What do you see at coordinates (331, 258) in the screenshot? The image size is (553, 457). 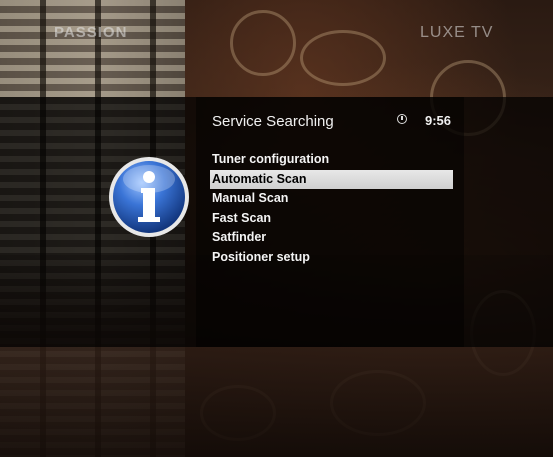 I see `menu-item-positioner-setup: Positioner setup` at bounding box center [331, 258].